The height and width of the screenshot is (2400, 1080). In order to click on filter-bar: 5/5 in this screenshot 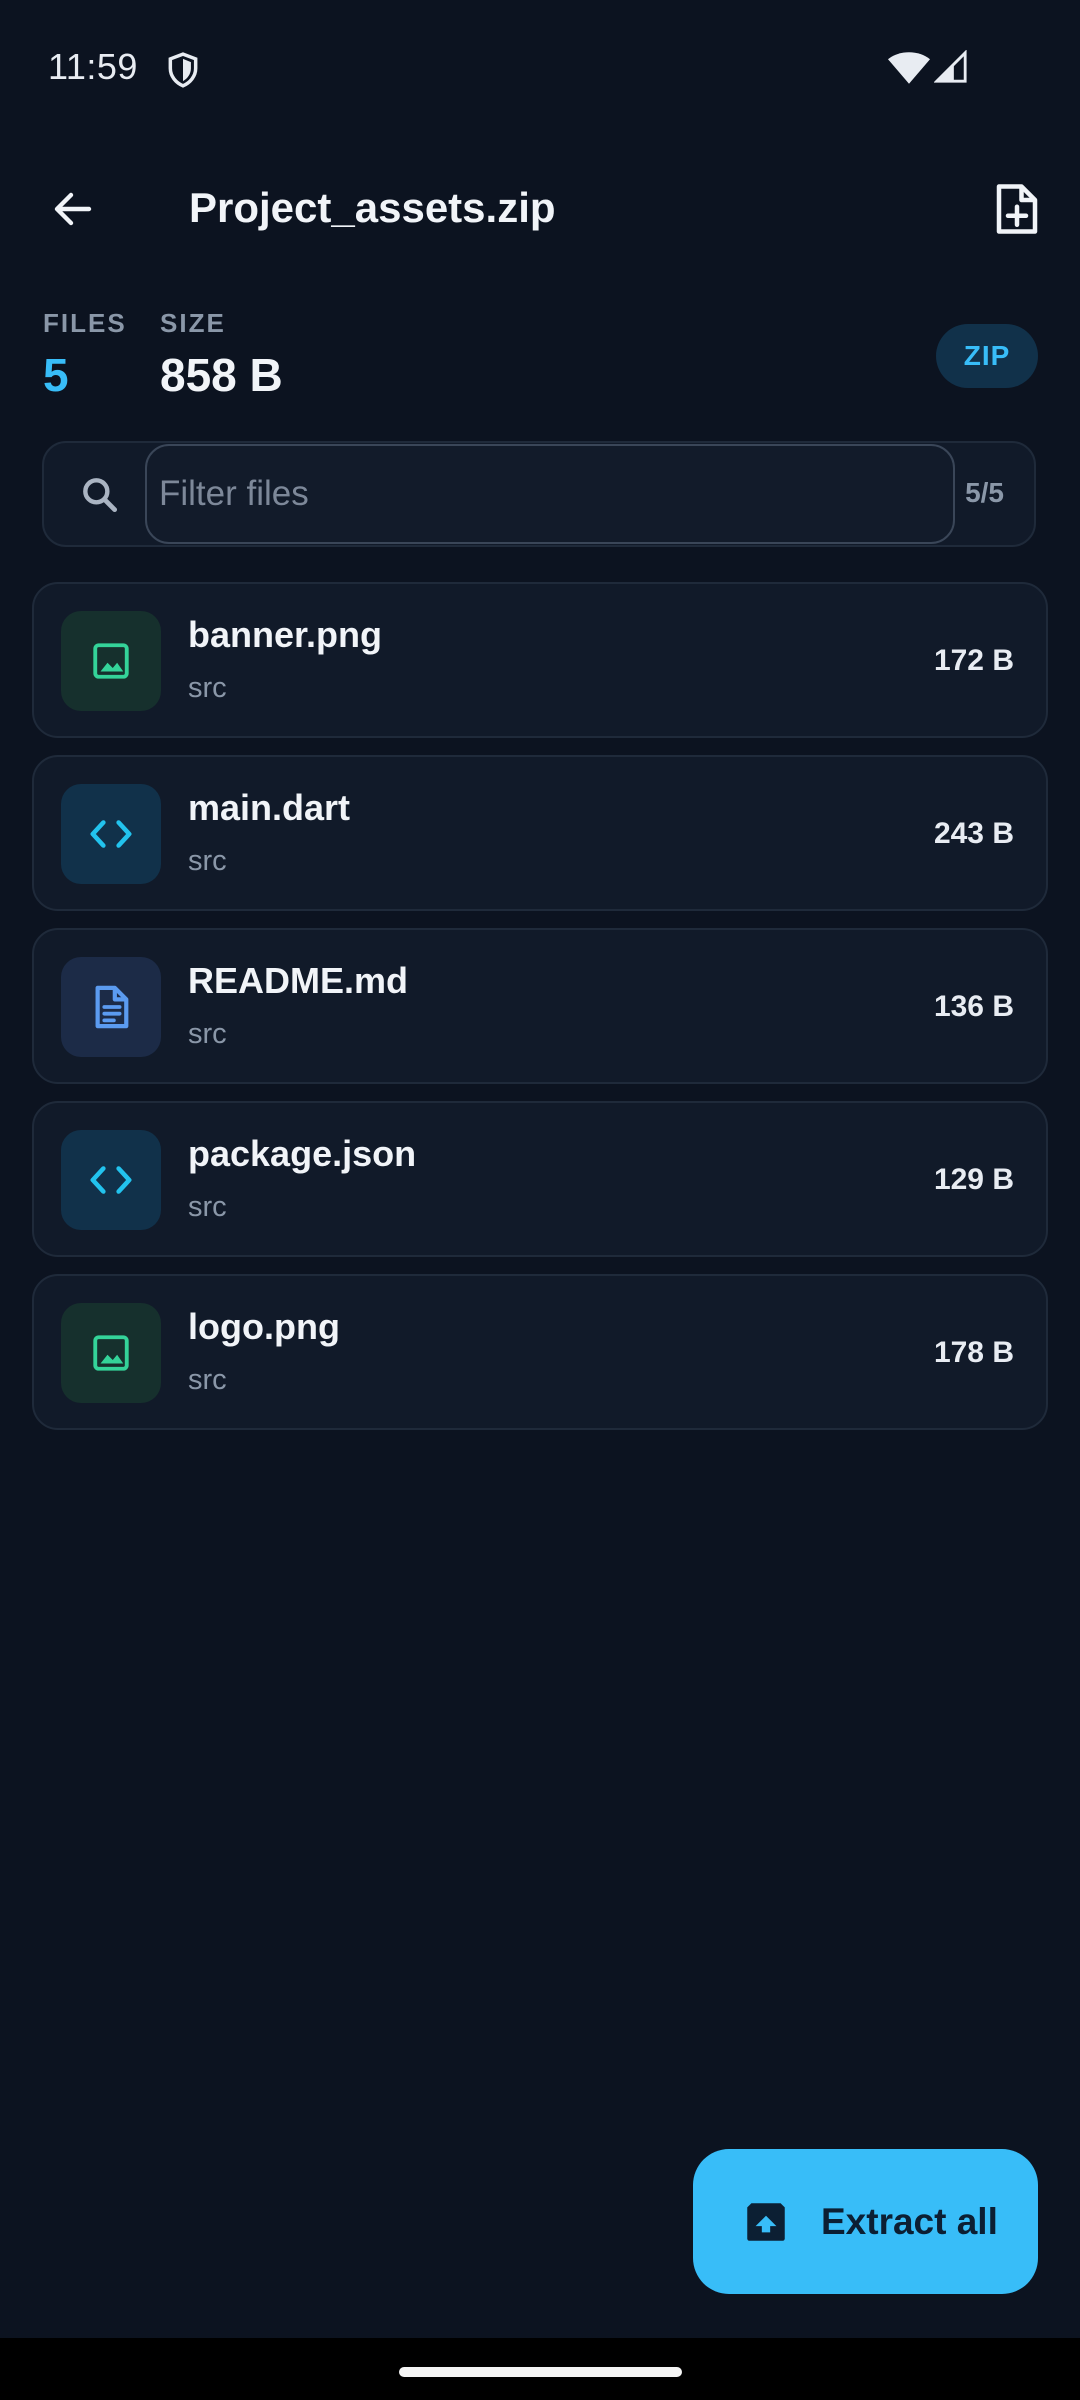, I will do `click(539, 494)`.